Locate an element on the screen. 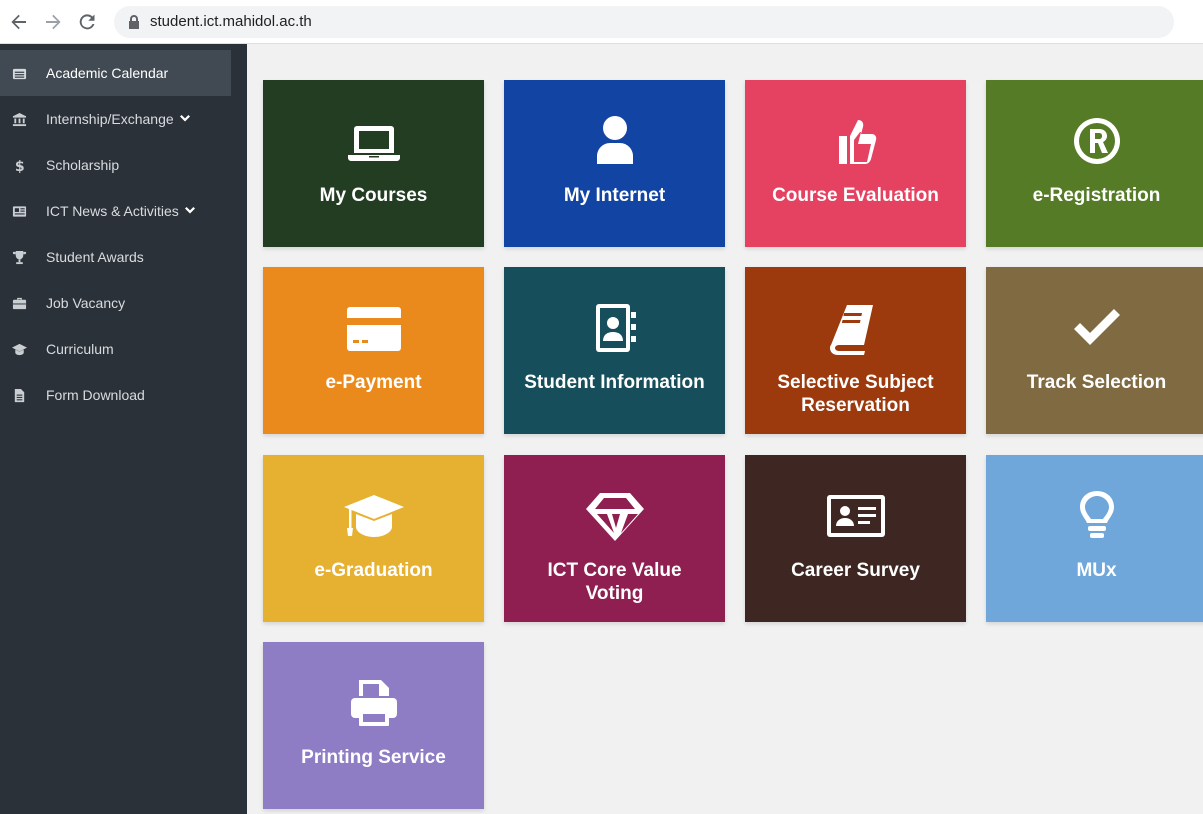 This screenshot has height=814, width=1203. tile-career-survey: Career Survey is located at coordinates (855, 538).